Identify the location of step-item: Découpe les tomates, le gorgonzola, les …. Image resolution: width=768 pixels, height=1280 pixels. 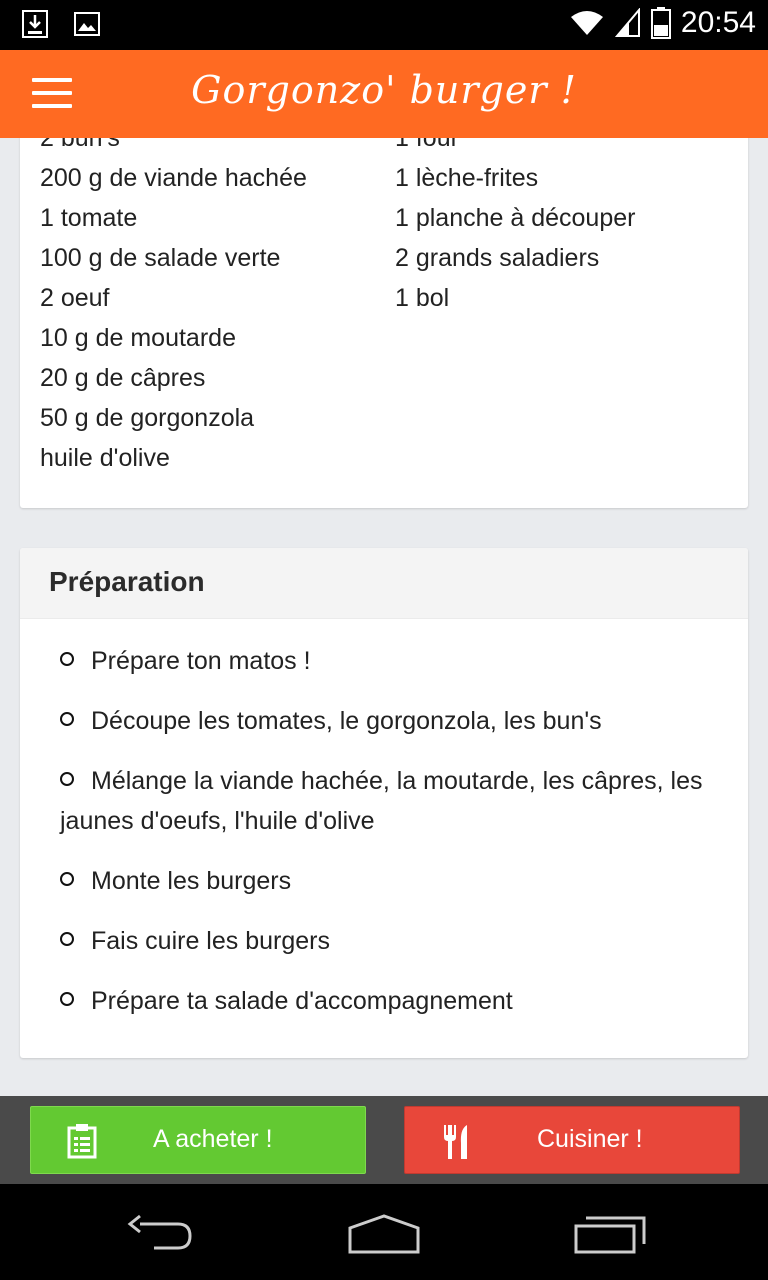
(394, 721).